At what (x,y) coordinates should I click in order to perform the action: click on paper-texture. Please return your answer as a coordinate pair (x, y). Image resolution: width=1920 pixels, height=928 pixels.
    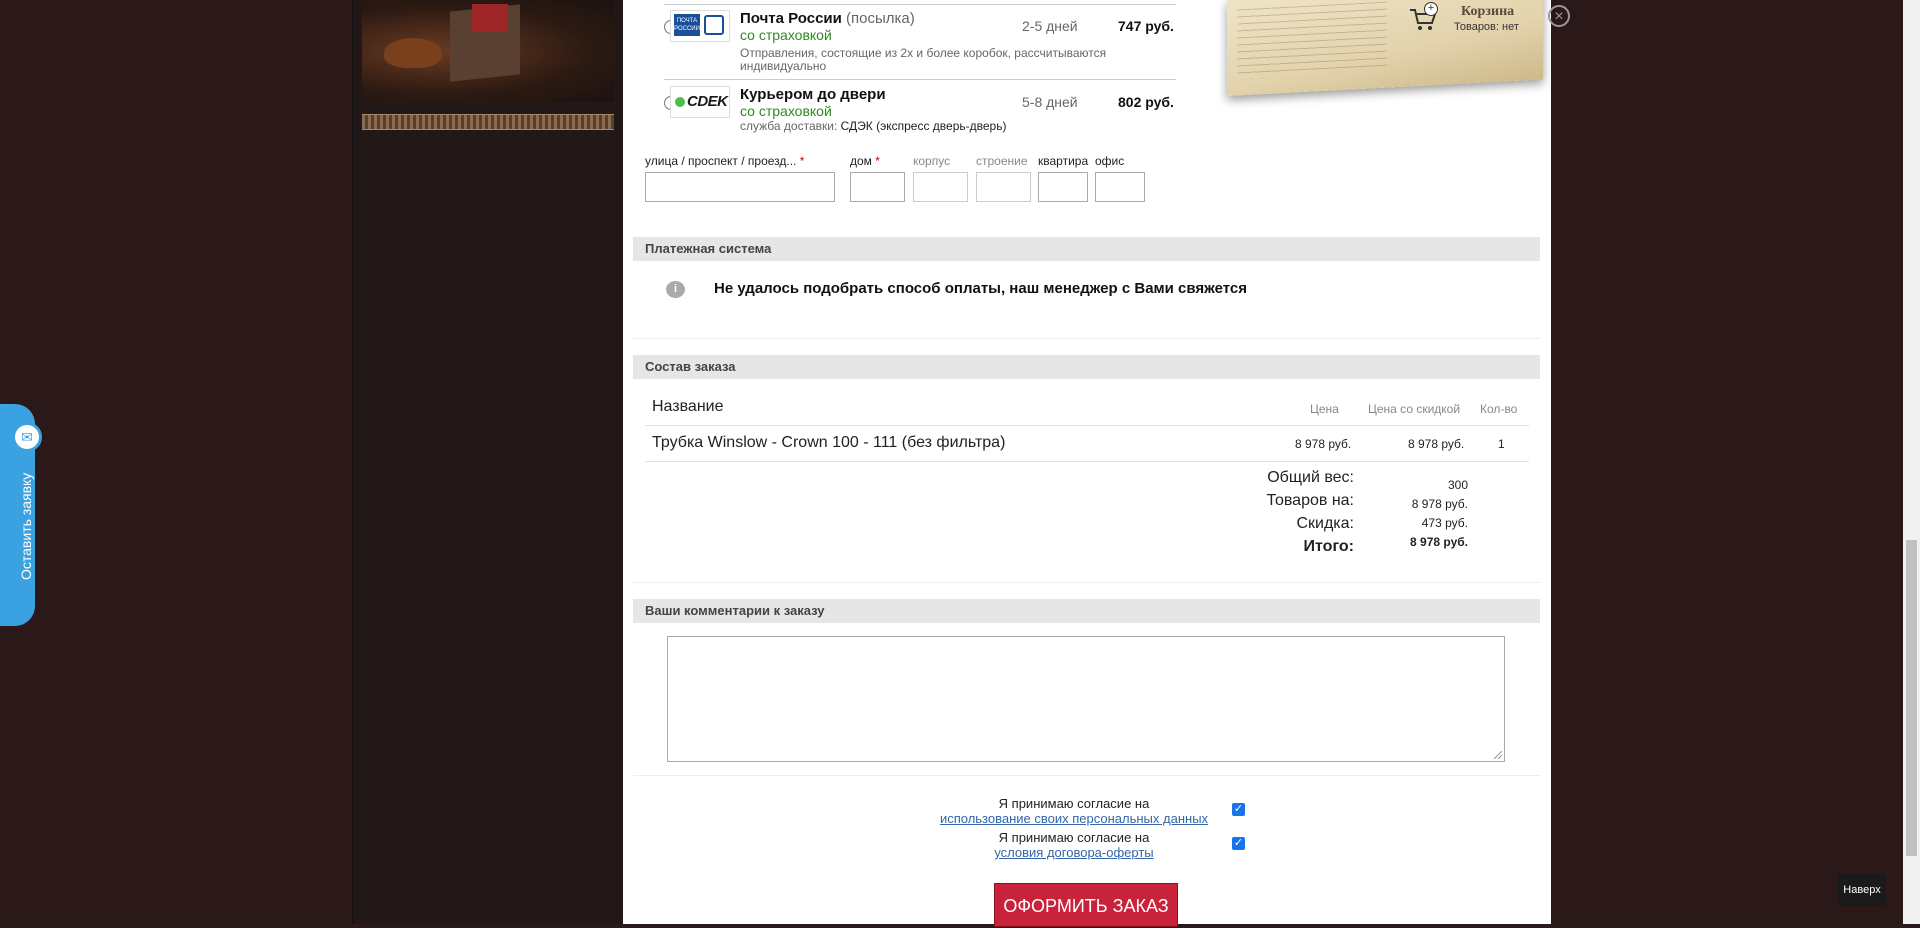
    Looking at the image, I should click on (1312, 40).